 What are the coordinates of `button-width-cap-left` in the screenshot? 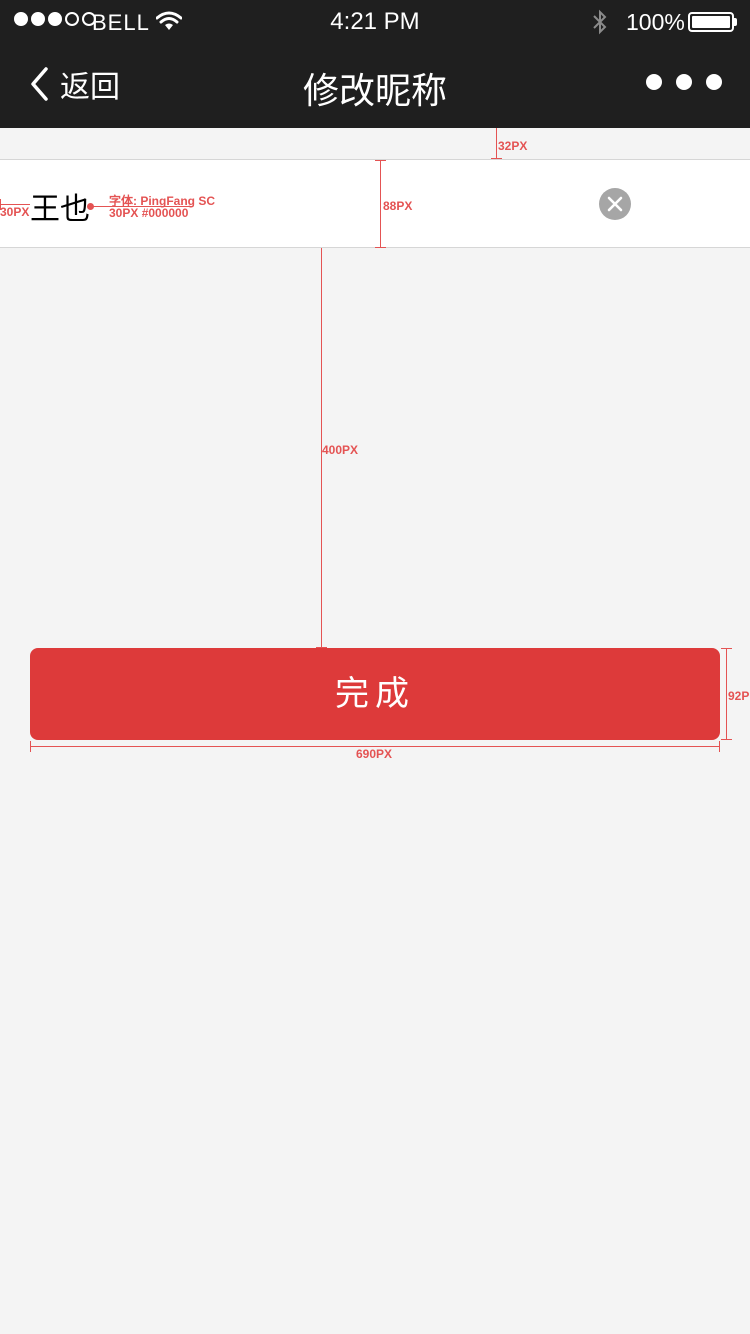 It's located at (30, 746).